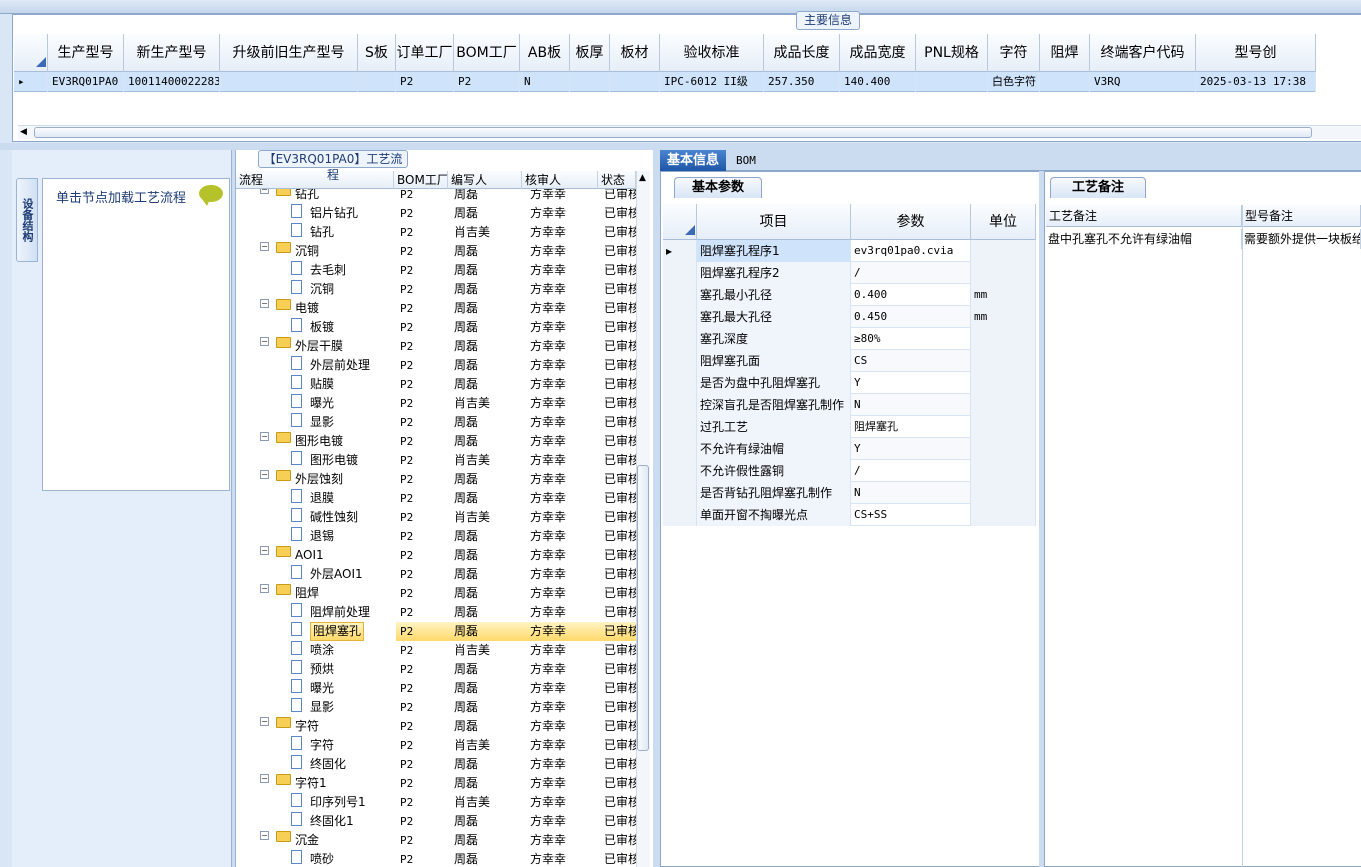 This screenshot has width=1361, height=867. Describe the element at coordinates (1301, 216) in the screenshot. I see `remarks-col-header: 型号备注` at that location.